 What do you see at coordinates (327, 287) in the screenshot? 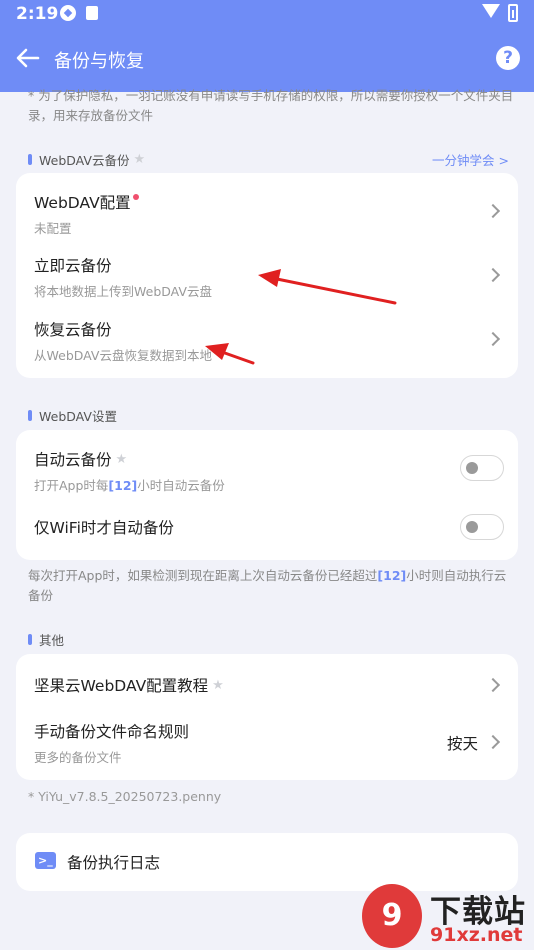
I see `annotation-arrow-backup-now` at bounding box center [327, 287].